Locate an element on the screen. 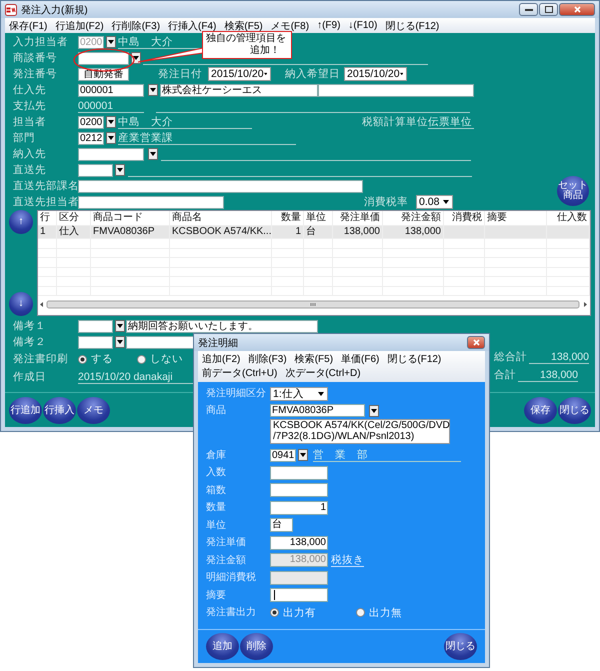  menu-item: 削除(F3) is located at coordinates (267, 359).